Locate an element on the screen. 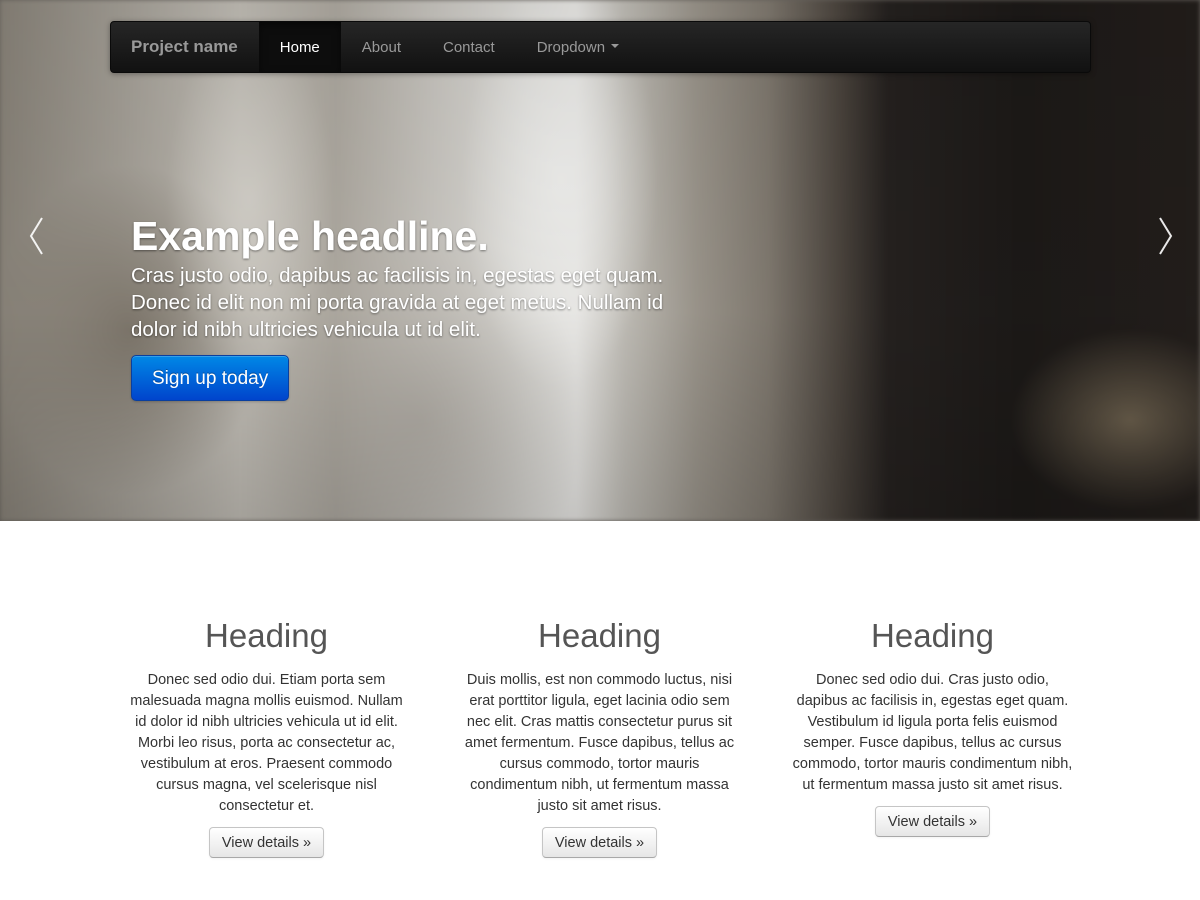  chevron-left-icon is located at coordinates (36, 236).